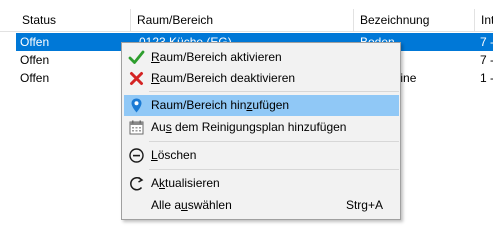  Describe the element at coordinates (216, 57) in the screenshot. I see `menu-item-label: Raum/Bereich aktivieren` at that location.